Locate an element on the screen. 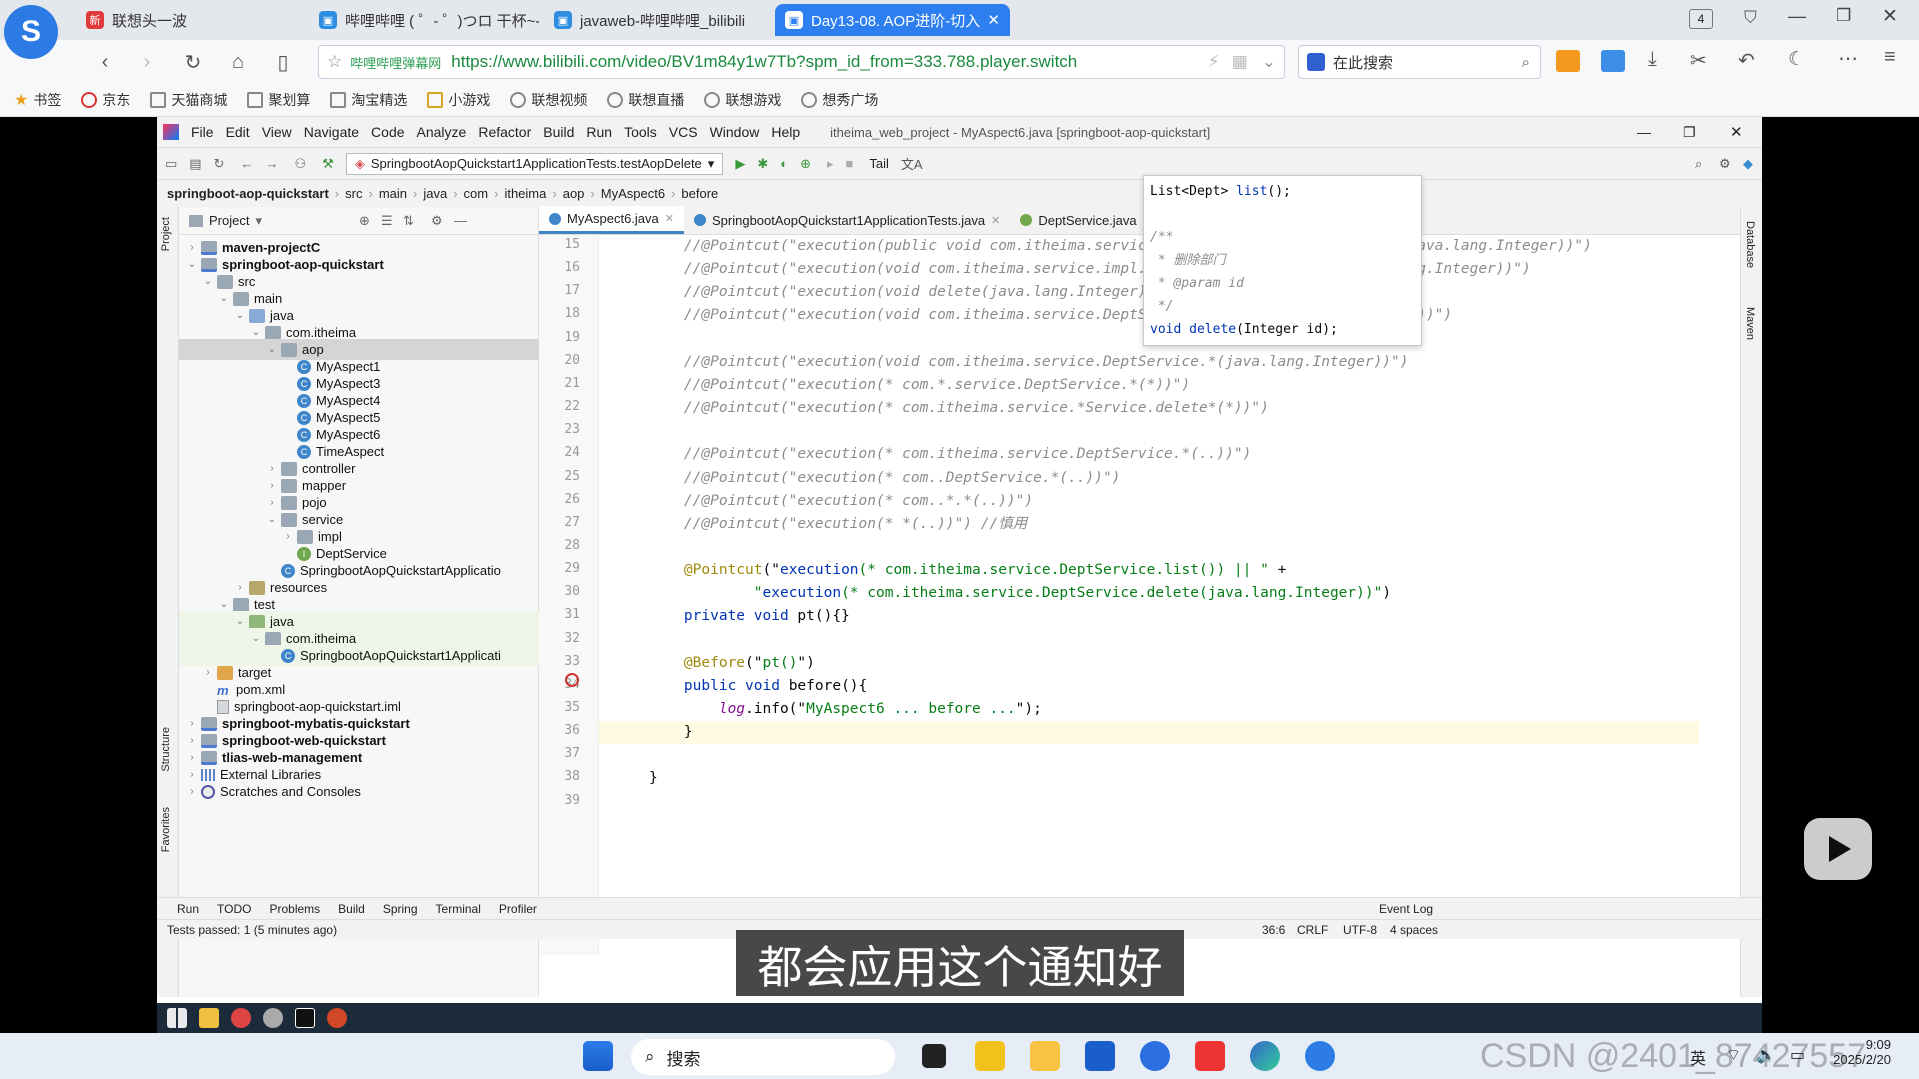  menu-tools: Tools is located at coordinates (640, 132).